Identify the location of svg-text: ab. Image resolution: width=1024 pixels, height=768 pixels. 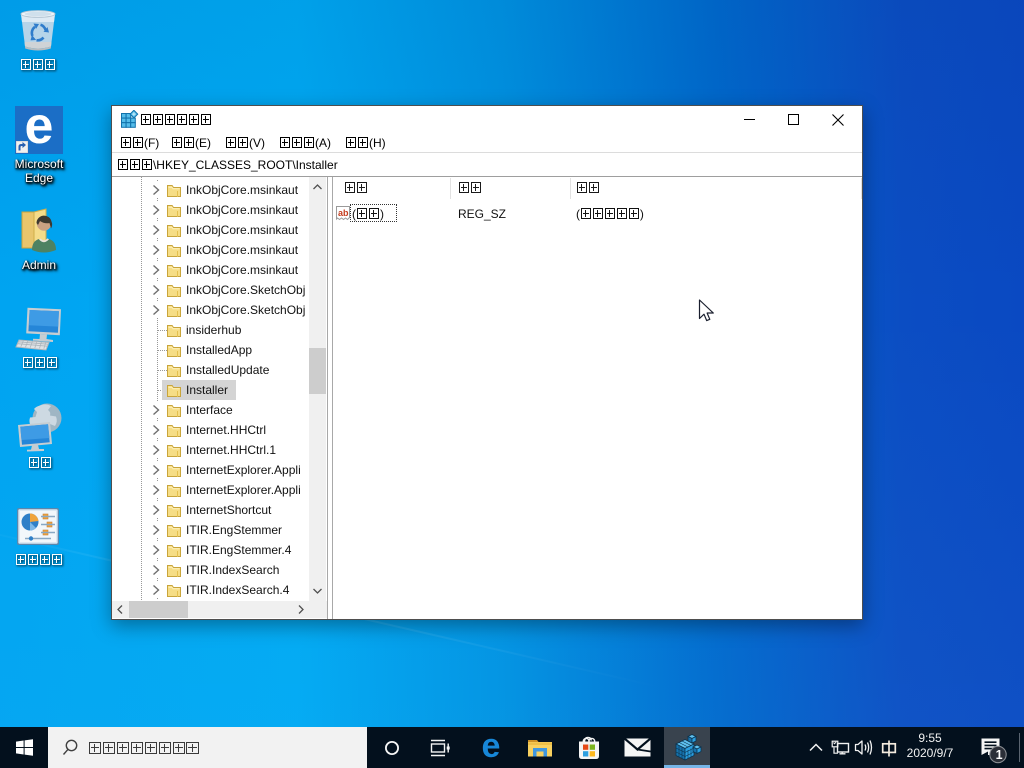
(343, 213).